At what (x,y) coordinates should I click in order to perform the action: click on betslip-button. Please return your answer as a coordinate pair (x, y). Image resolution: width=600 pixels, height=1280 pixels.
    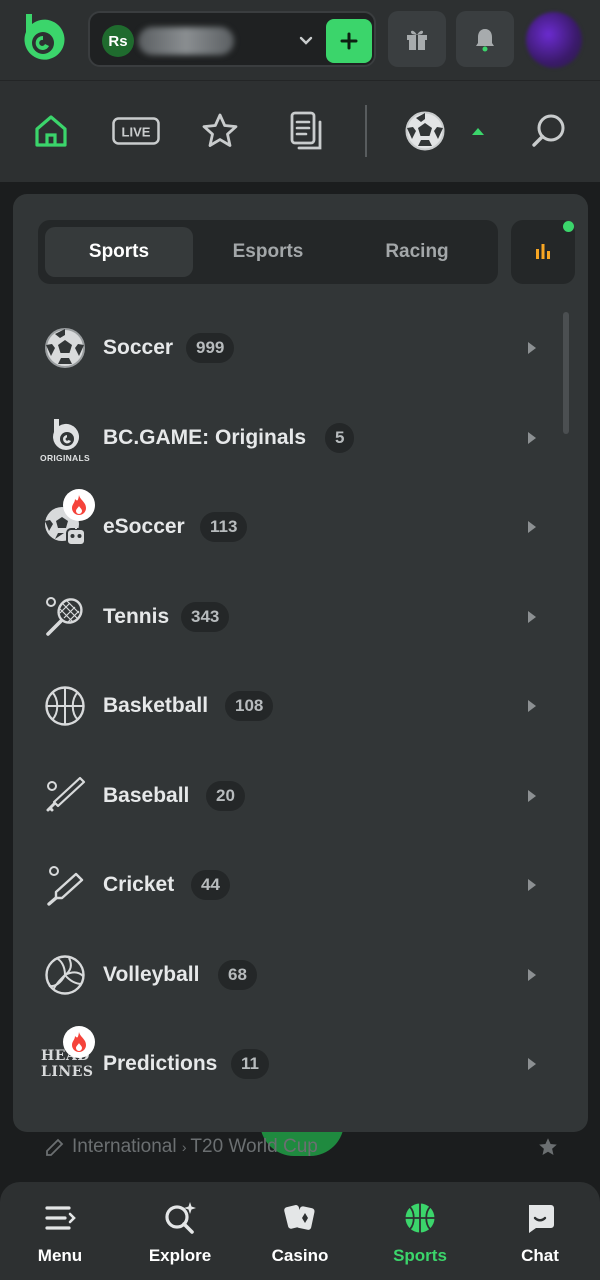
    Looking at the image, I should click on (306, 131).